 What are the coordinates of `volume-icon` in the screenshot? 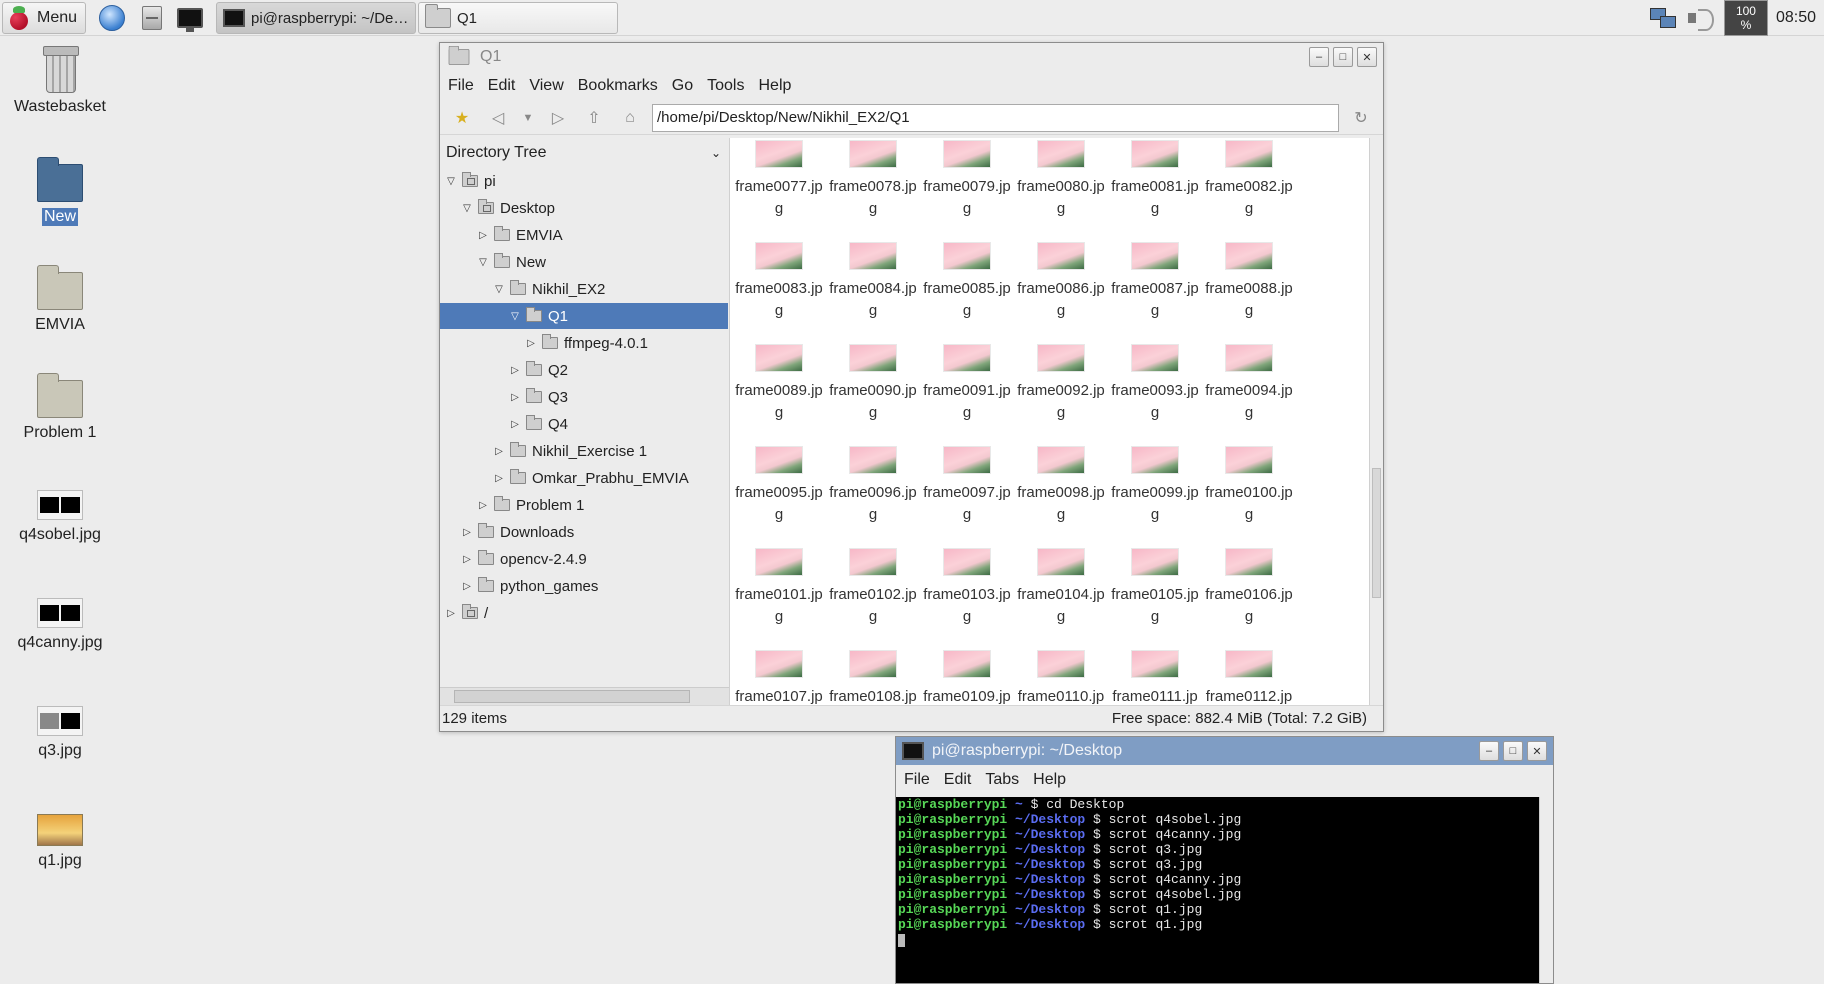 It's located at (1701, 18).